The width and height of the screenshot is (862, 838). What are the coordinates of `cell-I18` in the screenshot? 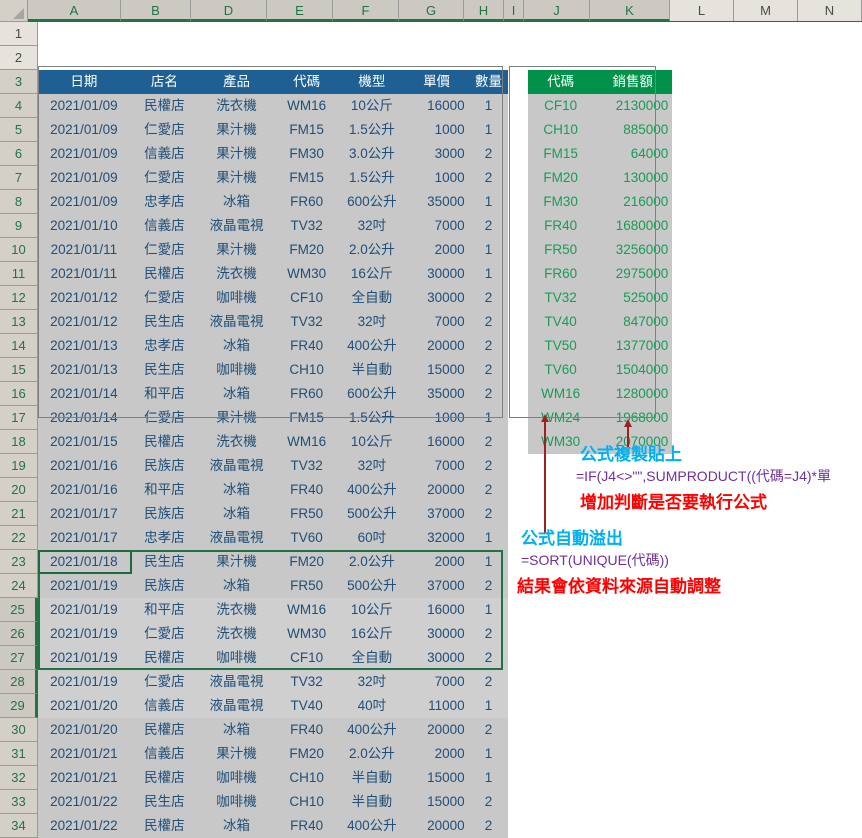 It's located at (518, 442).